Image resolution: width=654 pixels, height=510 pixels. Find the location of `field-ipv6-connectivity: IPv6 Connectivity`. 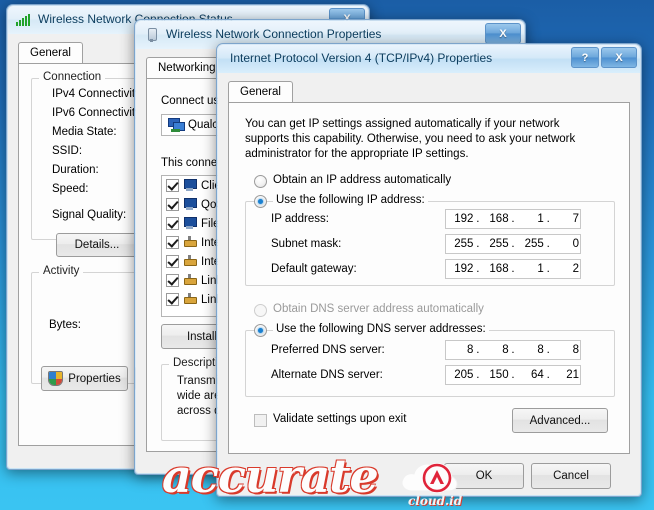

field-ipv6-connectivity: IPv6 Connectivity is located at coordinates (96, 113).